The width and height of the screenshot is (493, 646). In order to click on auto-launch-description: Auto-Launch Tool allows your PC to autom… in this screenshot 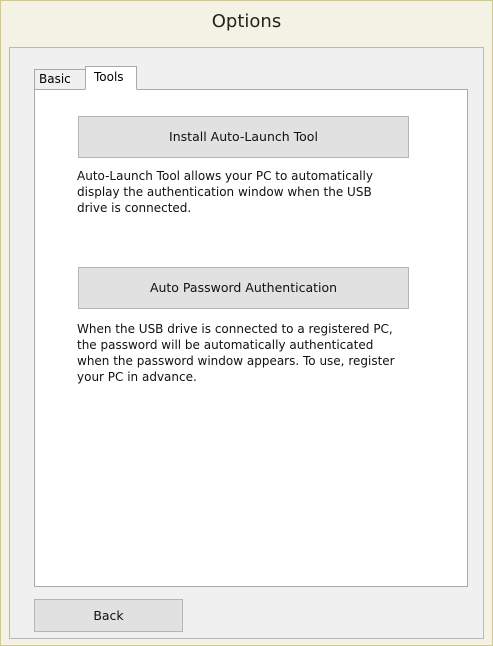, I will do `click(225, 192)`.